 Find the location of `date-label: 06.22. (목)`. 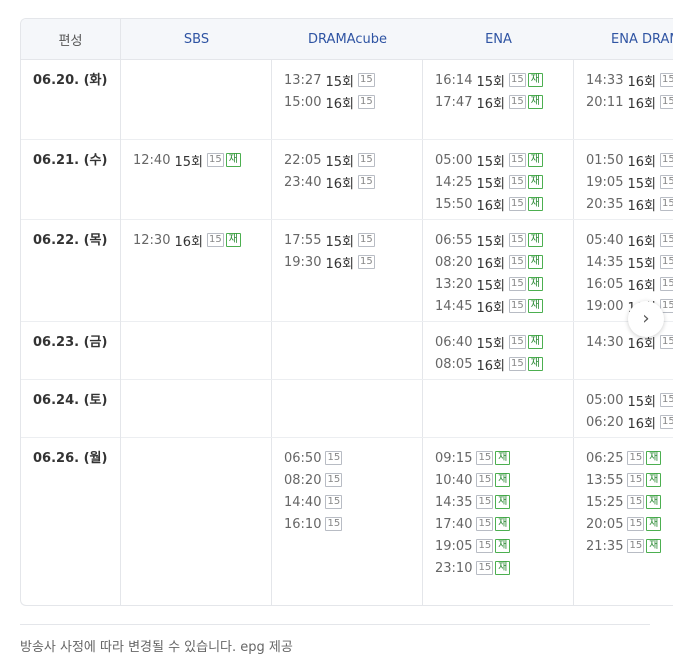

date-label: 06.22. (목) is located at coordinates (70, 240).